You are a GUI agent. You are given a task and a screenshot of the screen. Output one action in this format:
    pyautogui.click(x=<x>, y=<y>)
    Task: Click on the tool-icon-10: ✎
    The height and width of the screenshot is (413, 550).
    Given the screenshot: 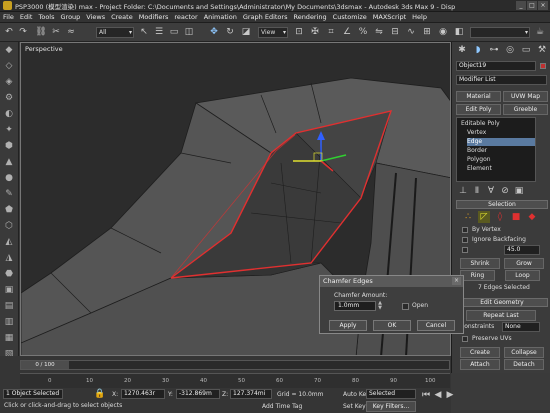 What is the action you would take?
    pyautogui.click(x=9, y=194)
    